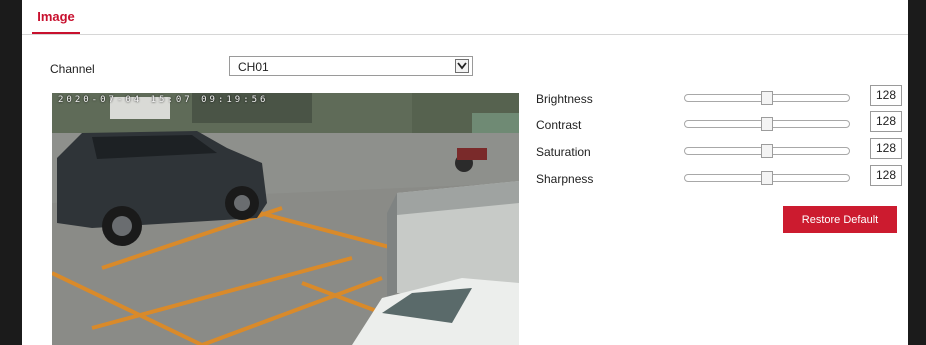 The width and height of the screenshot is (926, 345). Describe the element at coordinates (72, 69) in the screenshot. I see `channel-label: Channel` at that location.